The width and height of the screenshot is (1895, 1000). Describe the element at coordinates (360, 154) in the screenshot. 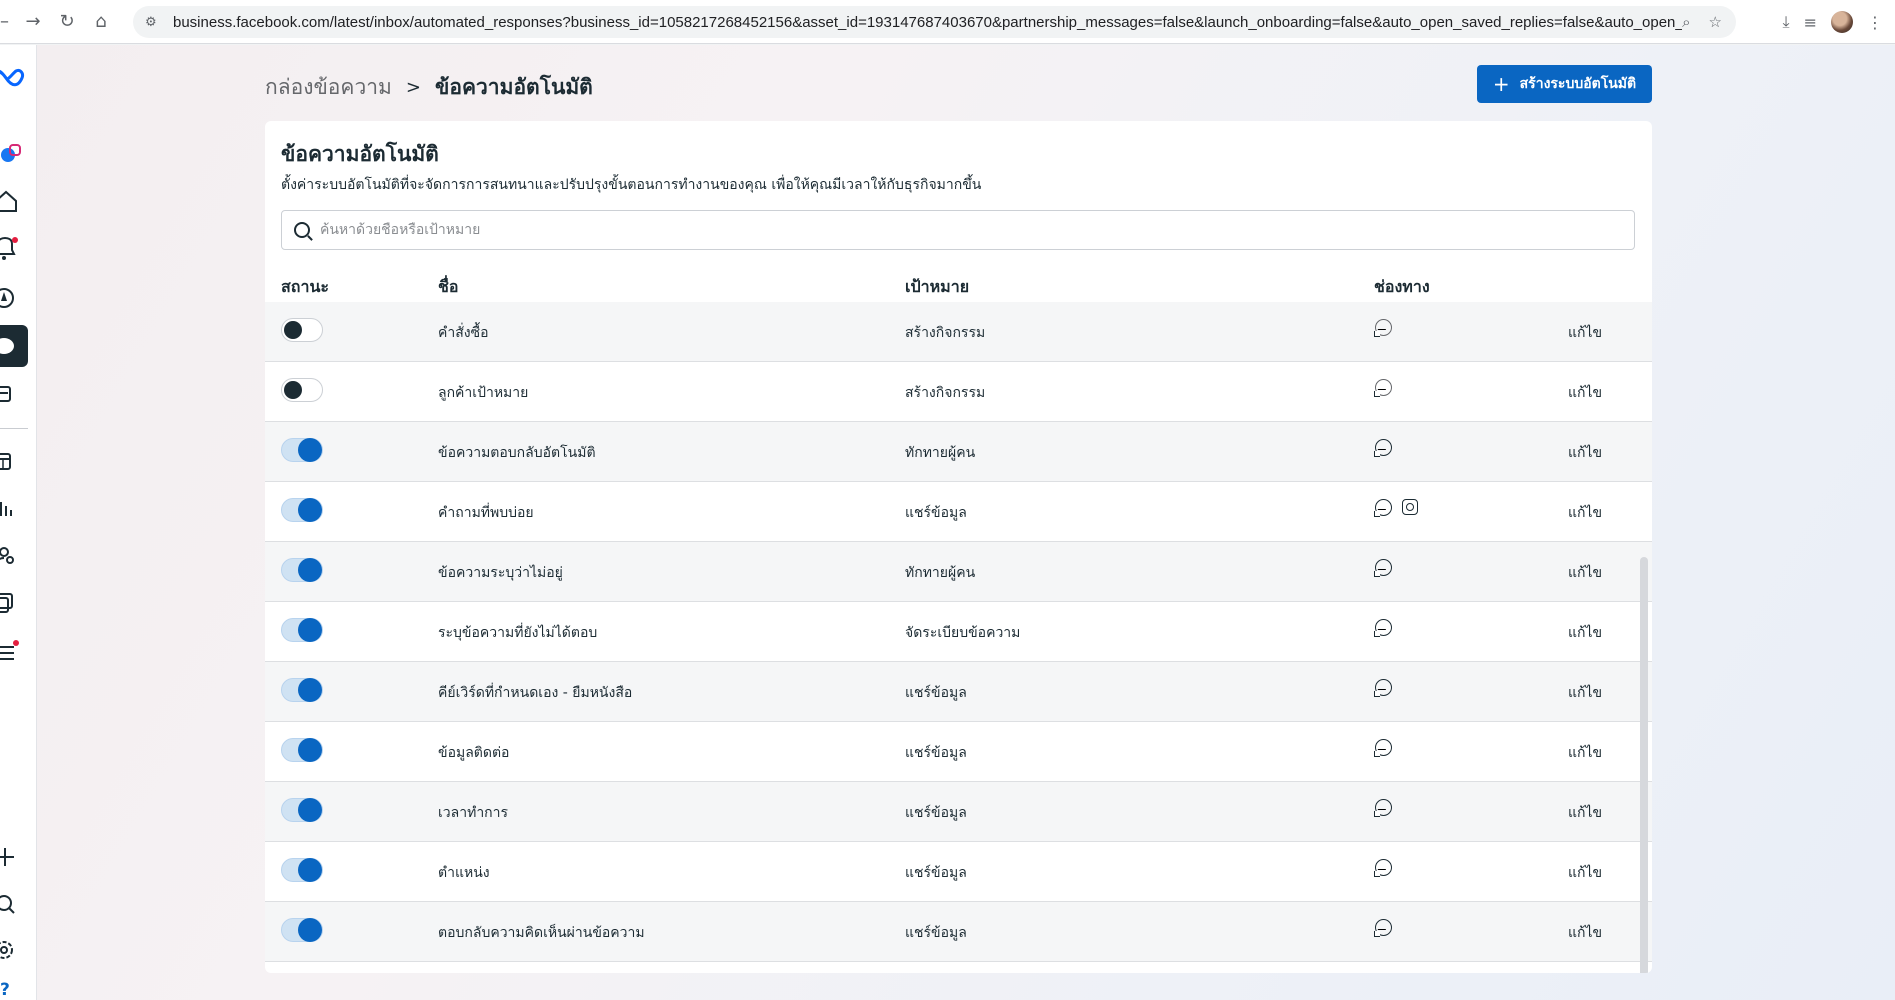

I see `card-title: ข้อความอัตโนมัติ` at that location.